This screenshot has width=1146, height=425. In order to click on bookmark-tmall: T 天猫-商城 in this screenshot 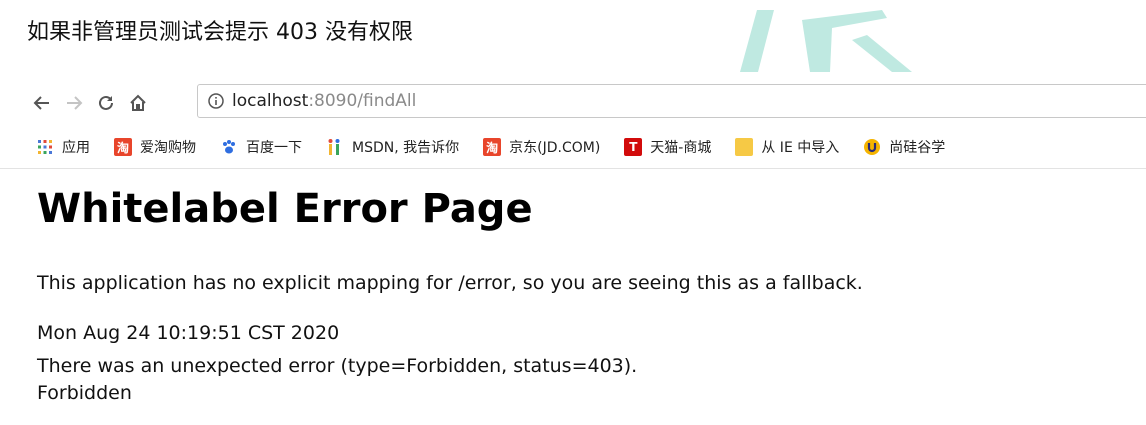, I will do `click(667, 147)`.